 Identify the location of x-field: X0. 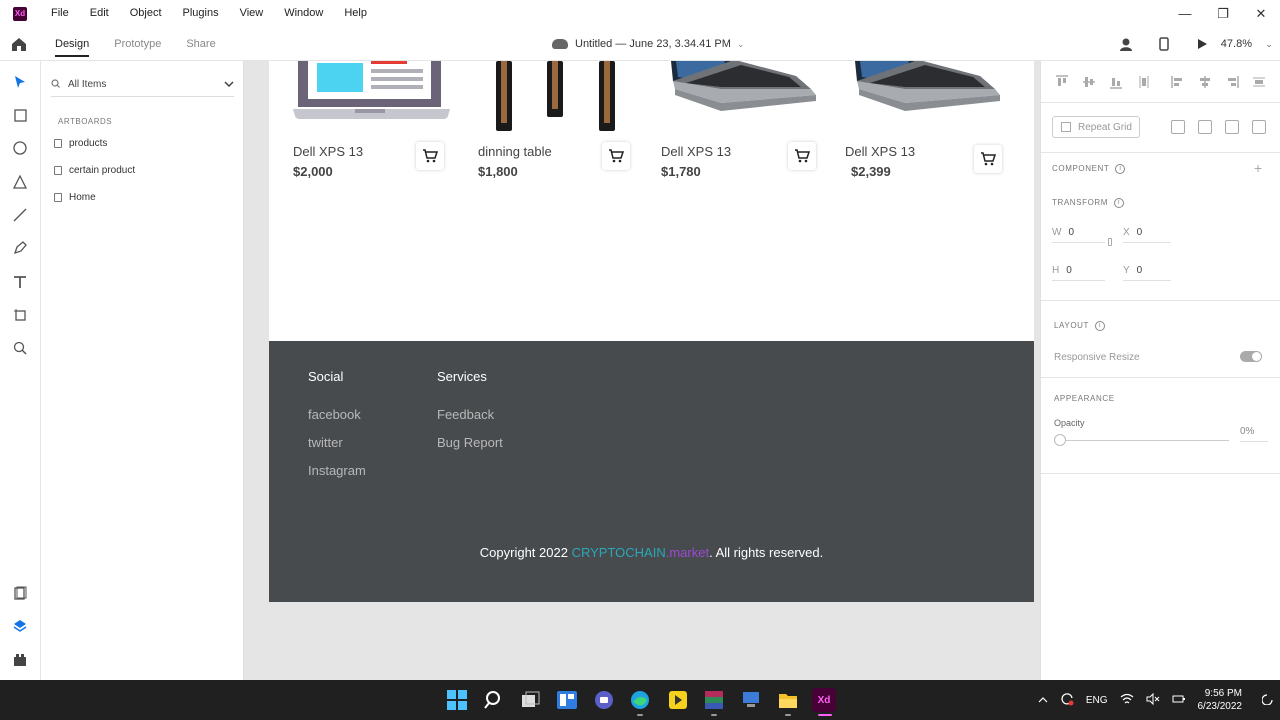
(1132, 232).